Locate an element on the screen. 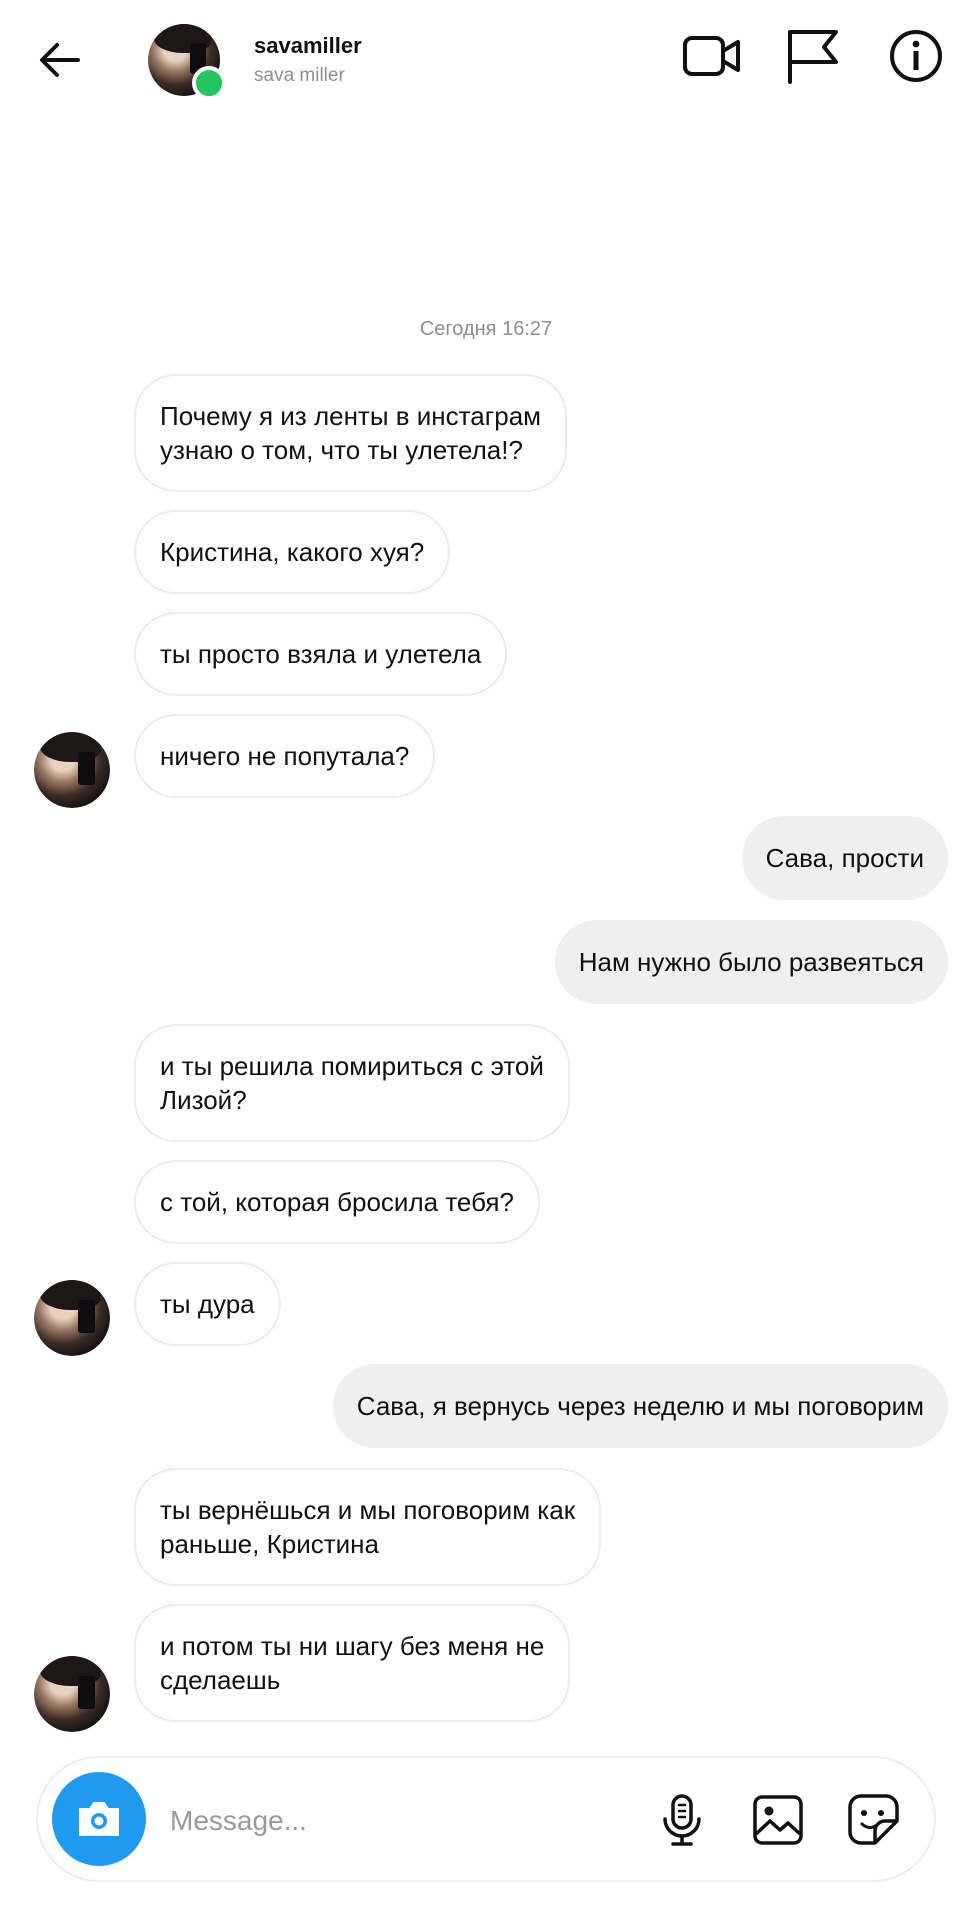 Image resolution: width=972 pixels, height=1920 pixels. incoming-message: Кристина, какого хуя? is located at coordinates (292, 552).